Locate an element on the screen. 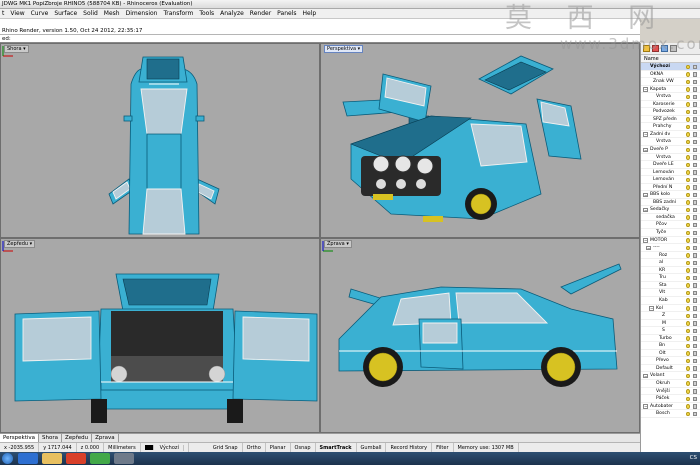 Image resolution: width=700 pixels, height=465 pixels. layer-row: − Kol is located at coordinates (670, 309).